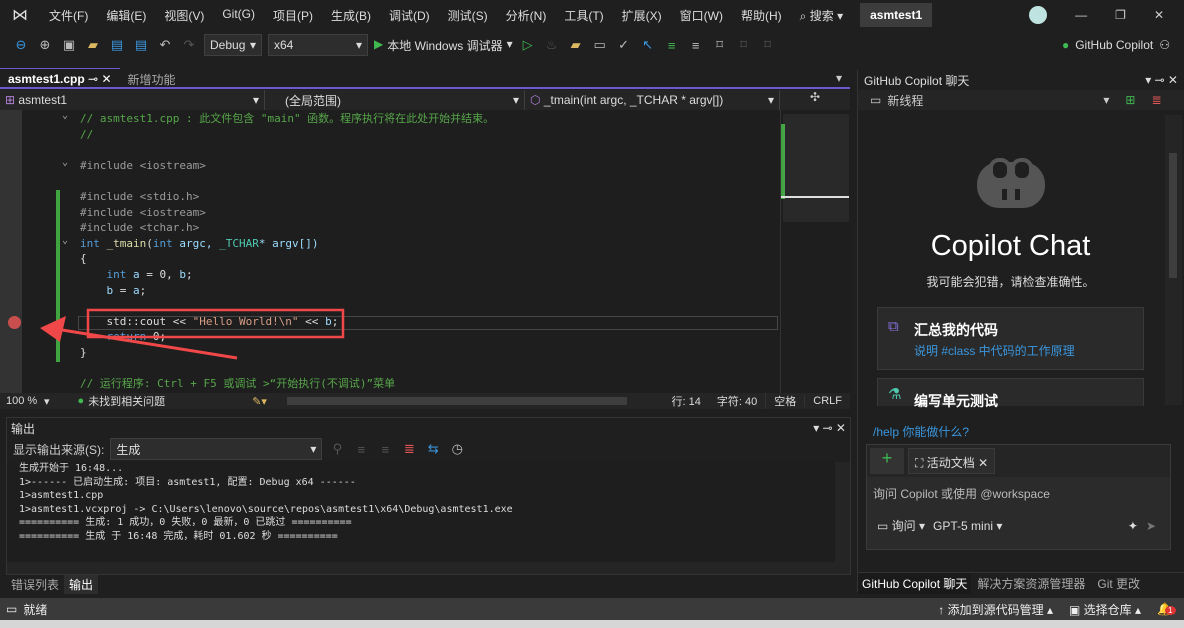 This screenshot has height=628, width=1184. What do you see at coordinates (992, 100) in the screenshot?
I see `thread-select: 新线程` at bounding box center [992, 100].